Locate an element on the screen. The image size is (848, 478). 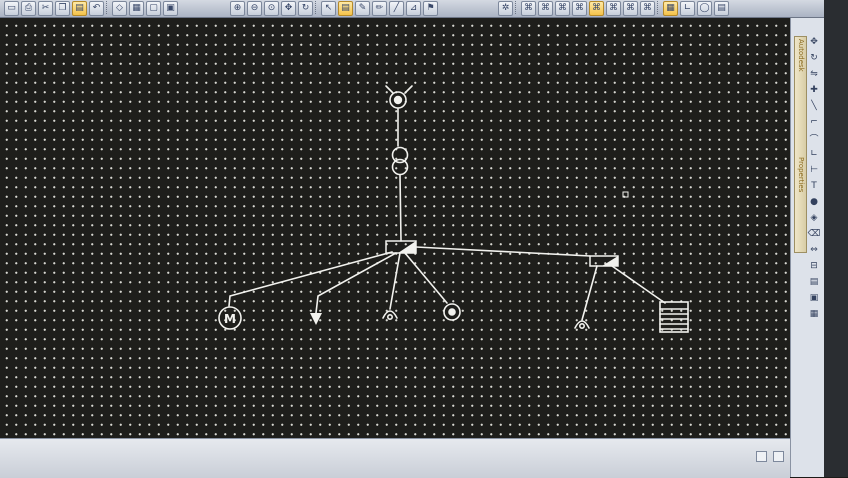
snap-node-icon: ⌘ is located at coordinates (579, 8).